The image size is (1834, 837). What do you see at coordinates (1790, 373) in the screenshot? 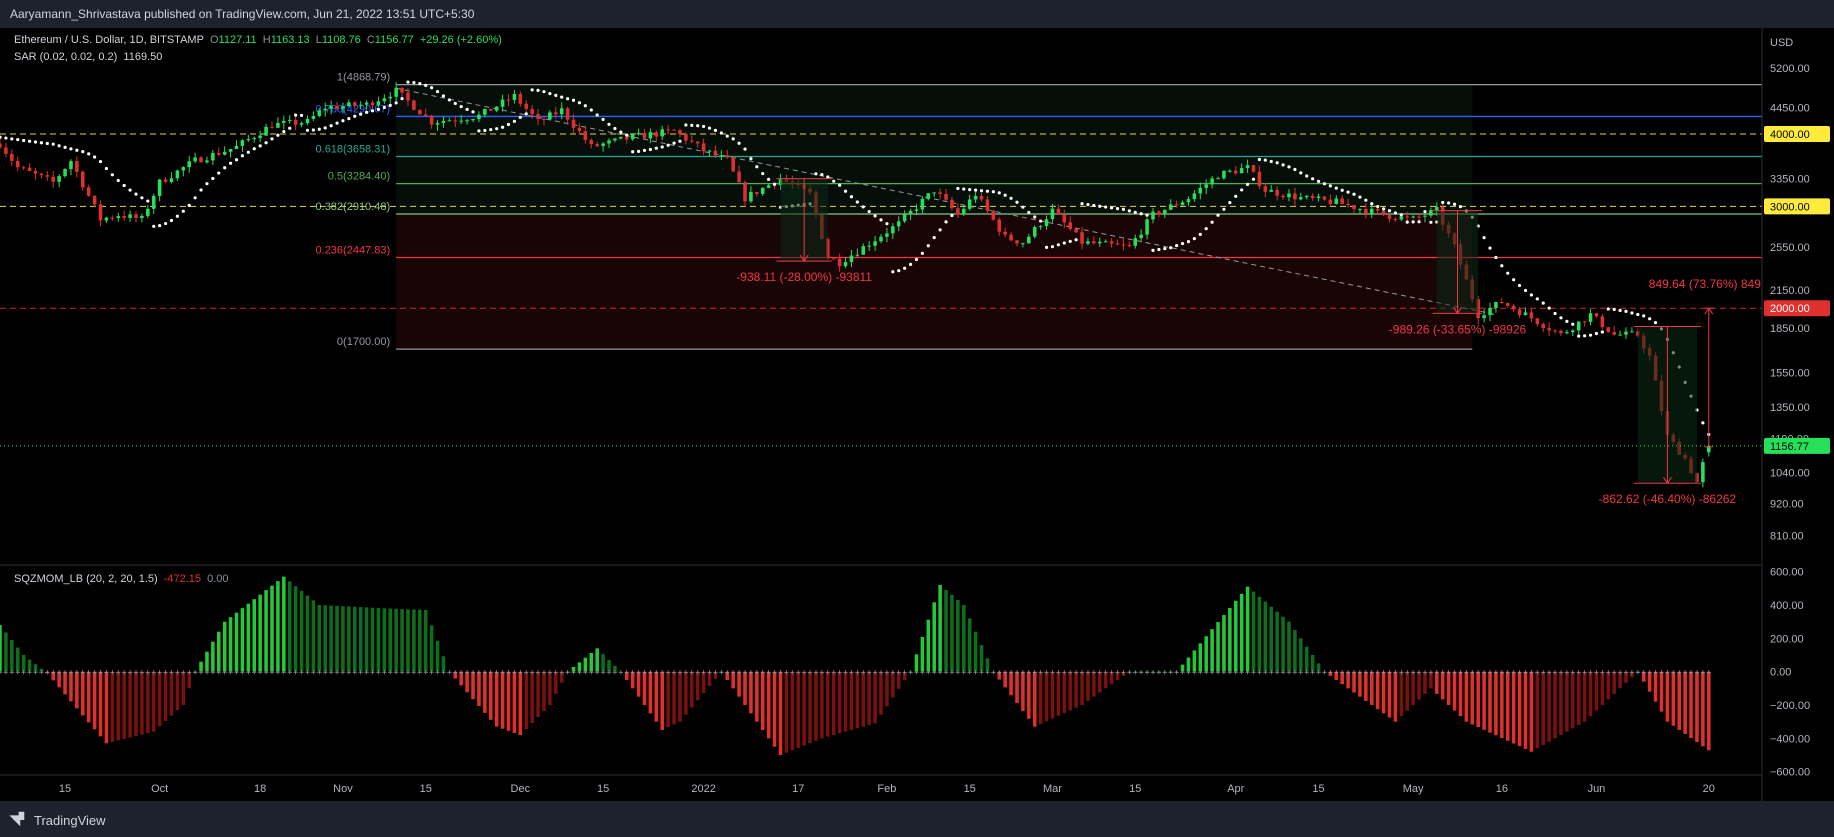
I see `yaxis-tick-label: 1550.00` at bounding box center [1790, 373].